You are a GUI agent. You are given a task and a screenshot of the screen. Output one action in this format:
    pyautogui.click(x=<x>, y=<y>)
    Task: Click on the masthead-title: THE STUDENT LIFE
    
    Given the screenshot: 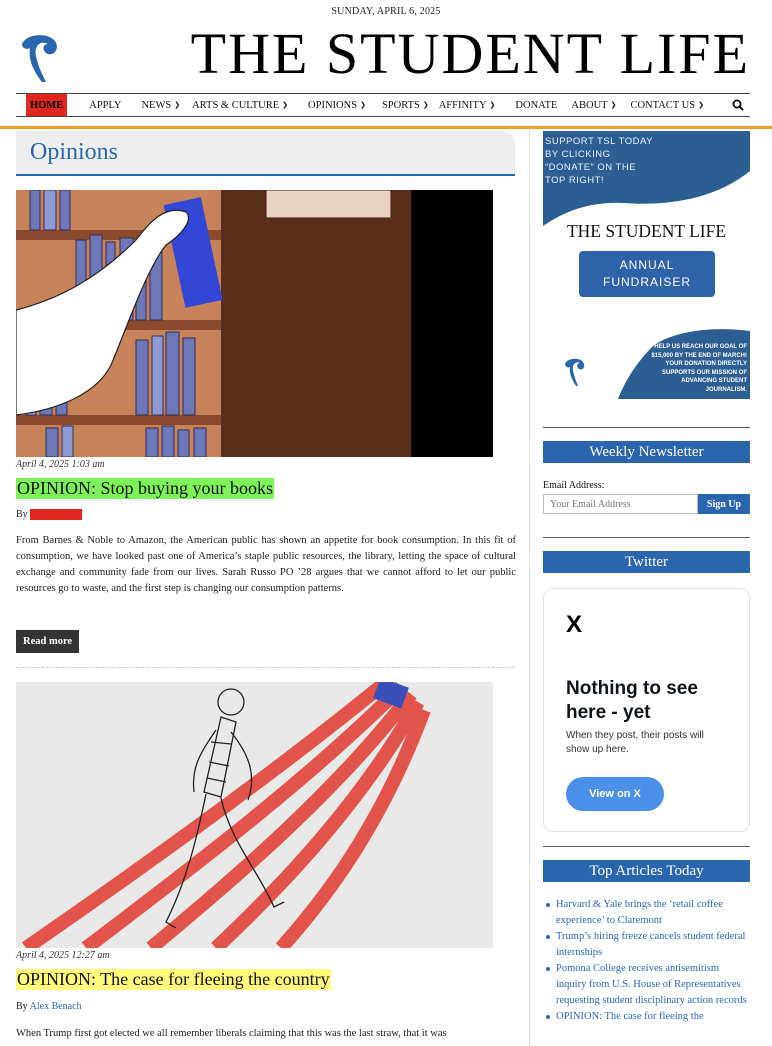 What is the action you would take?
    pyautogui.click(x=418, y=54)
    